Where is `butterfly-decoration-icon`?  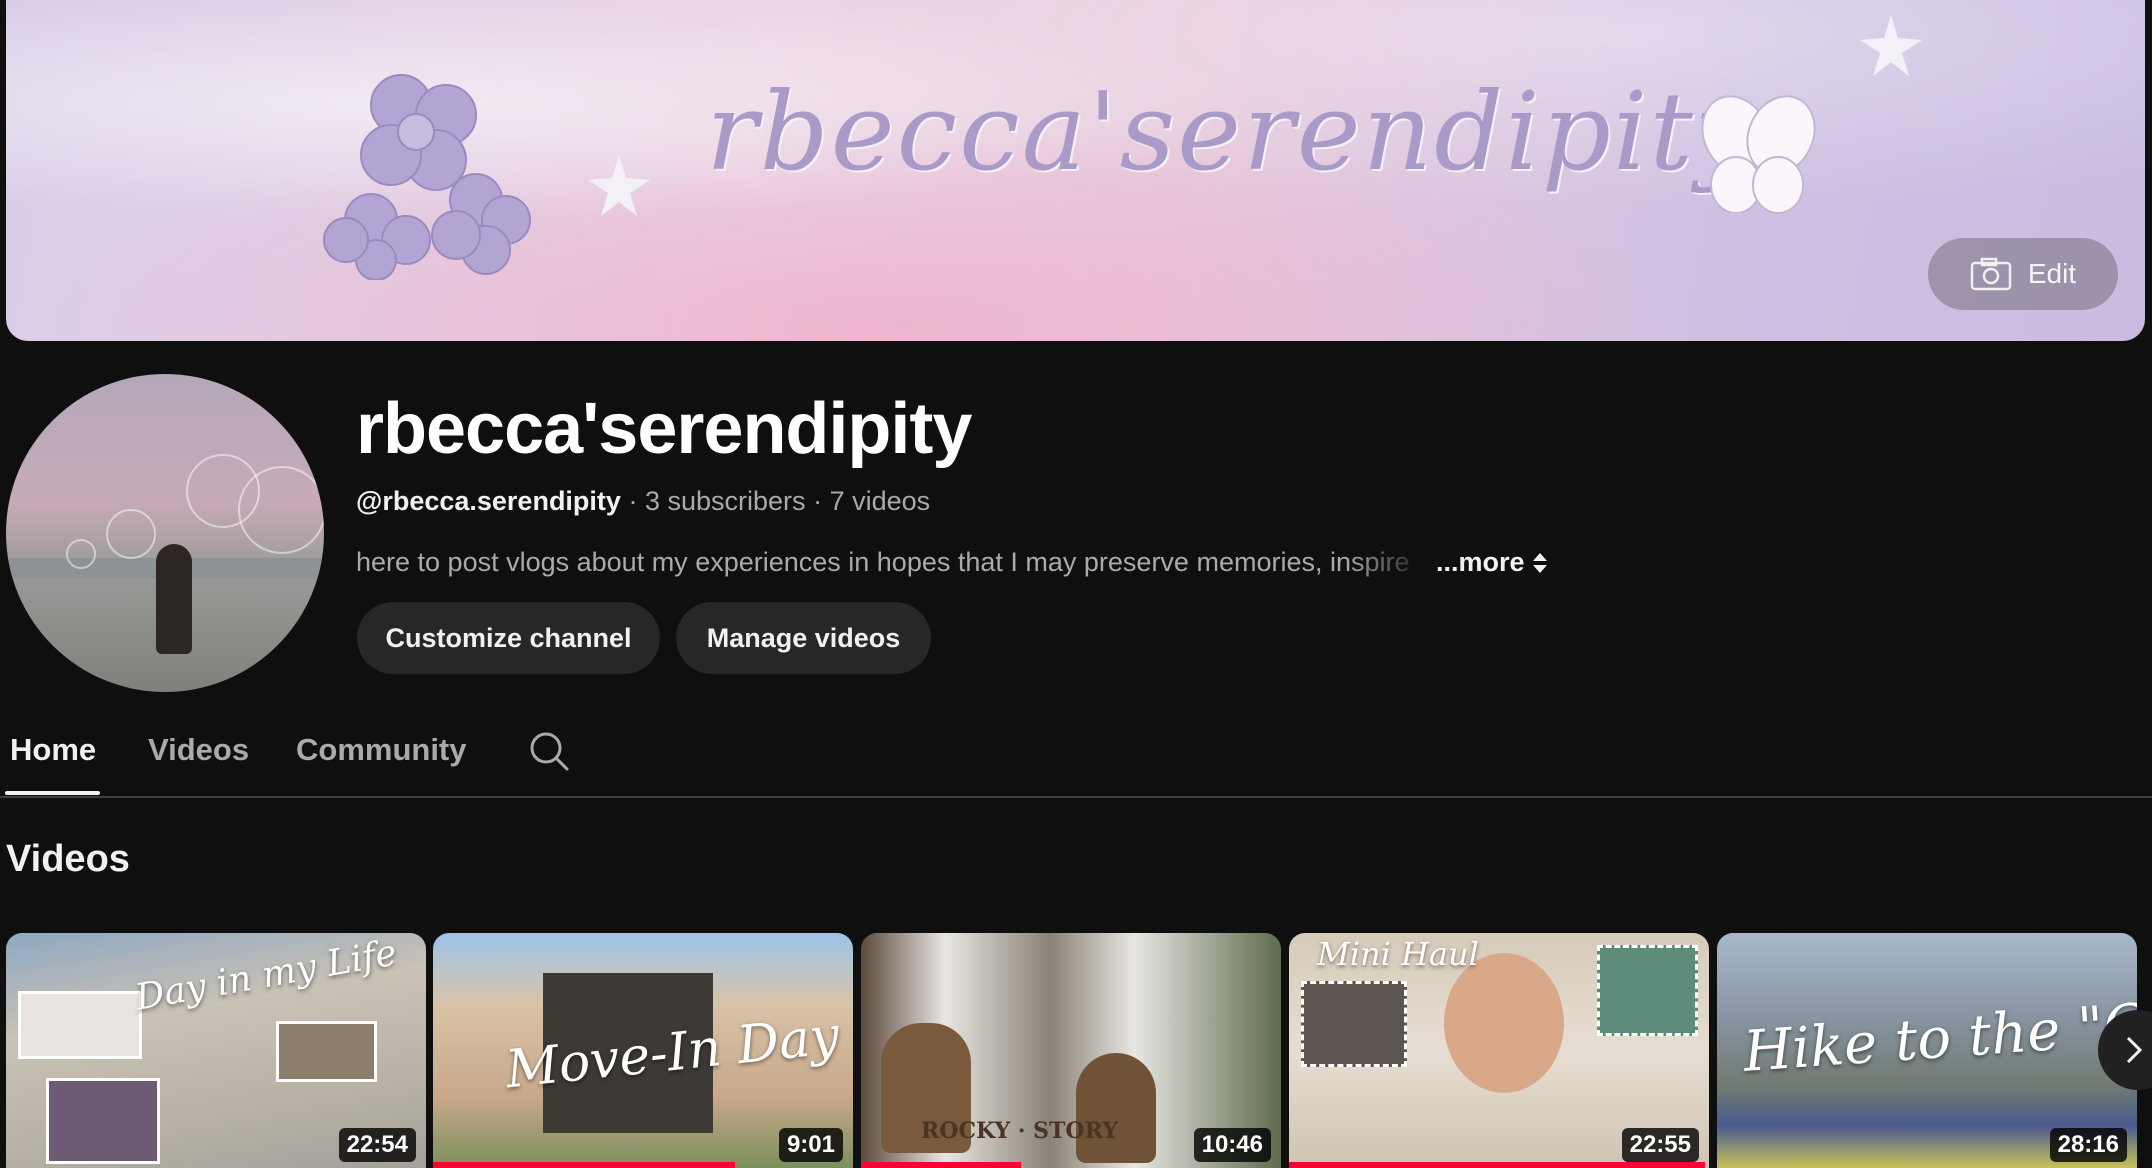
butterfly-decoration-icon is located at coordinates (1758, 154).